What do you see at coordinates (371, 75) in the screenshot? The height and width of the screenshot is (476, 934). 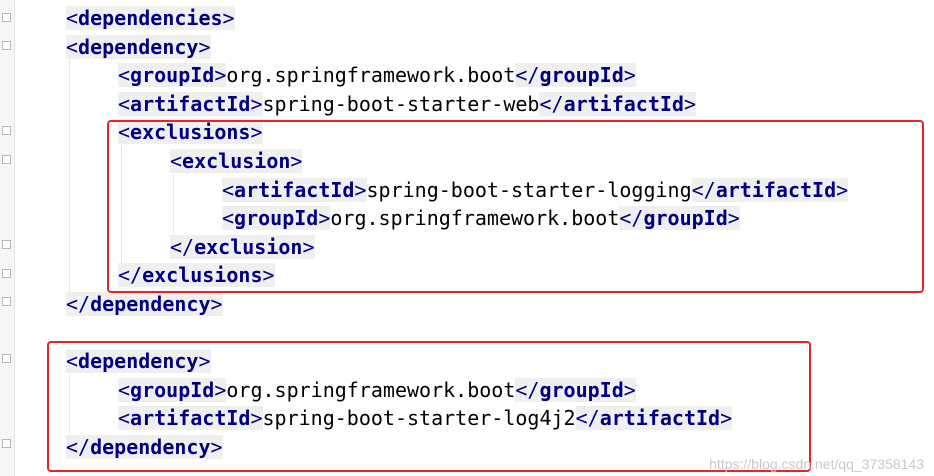 I see `element-text: org.springframework.boot` at bounding box center [371, 75].